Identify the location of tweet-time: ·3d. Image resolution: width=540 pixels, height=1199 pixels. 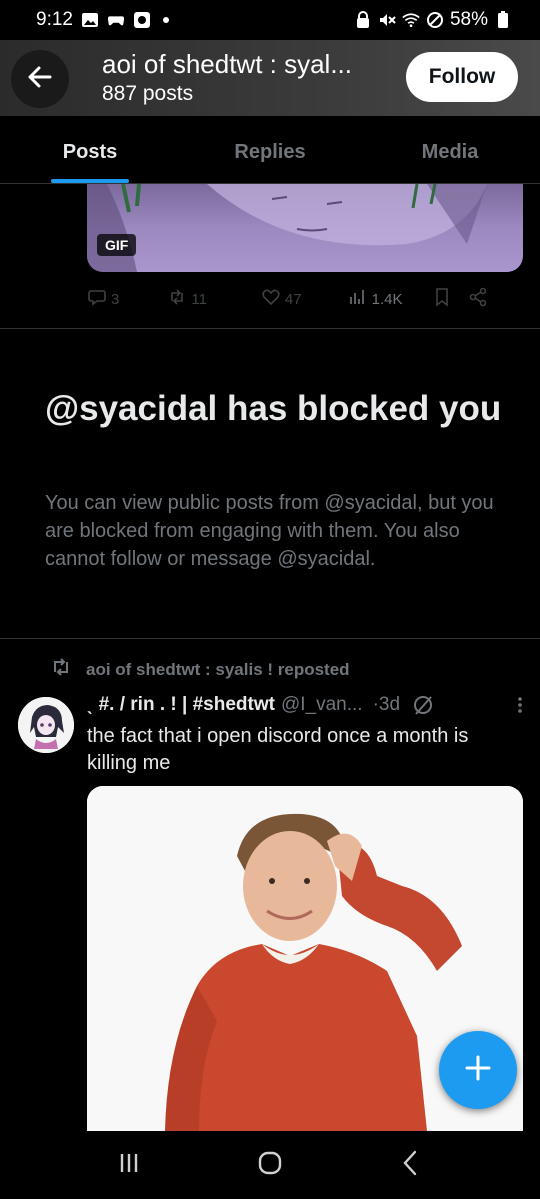
(386, 704).